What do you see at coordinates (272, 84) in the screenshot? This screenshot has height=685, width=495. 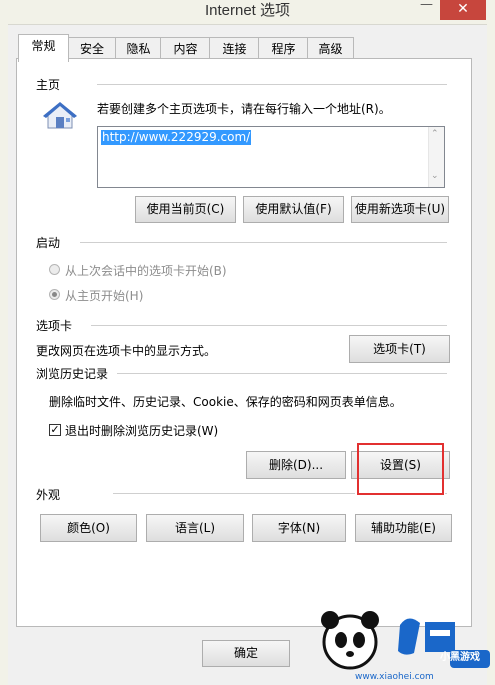 I see `homepage-divider` at bounding box center [272, 84].